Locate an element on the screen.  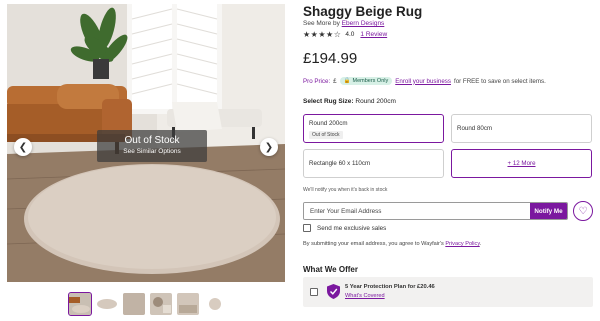
pro-price-label: Pro Price: is located at coordinates (317, 81).